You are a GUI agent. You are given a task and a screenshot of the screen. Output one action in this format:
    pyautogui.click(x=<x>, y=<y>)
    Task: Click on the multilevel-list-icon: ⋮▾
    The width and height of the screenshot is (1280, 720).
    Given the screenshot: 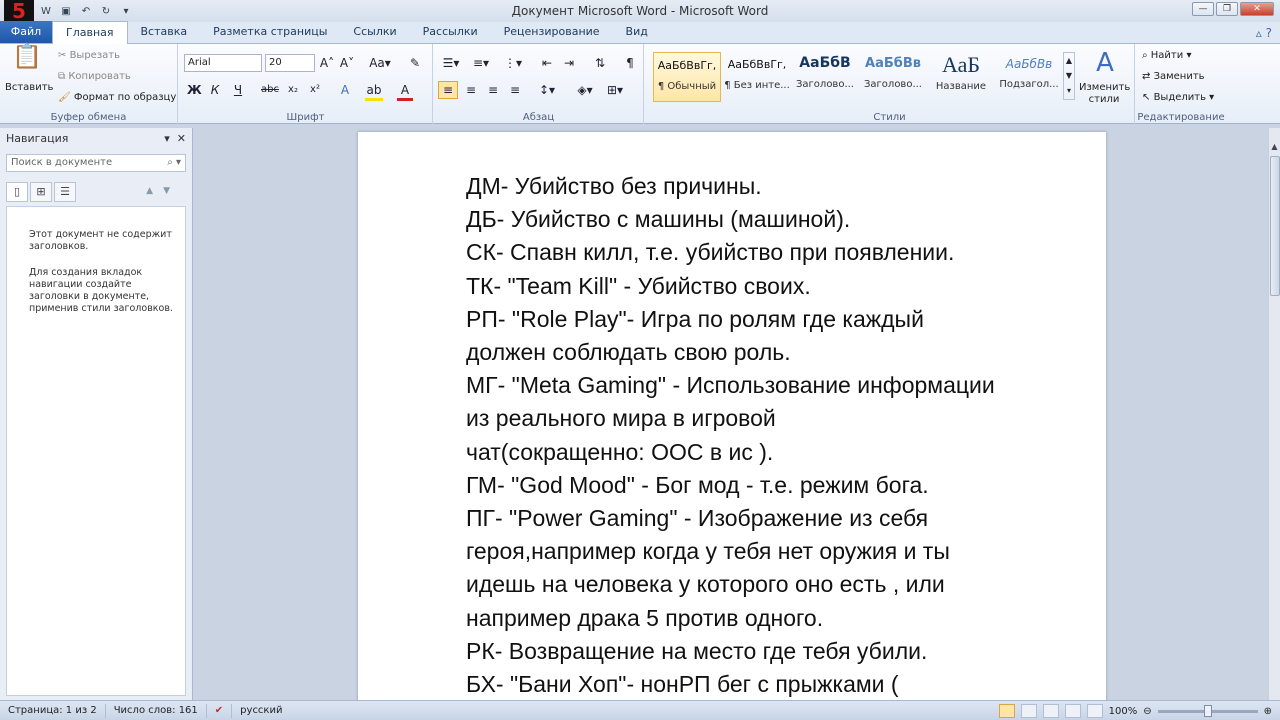 What is the action you would take?
    pyautogui.click(x=513, y=63)
    